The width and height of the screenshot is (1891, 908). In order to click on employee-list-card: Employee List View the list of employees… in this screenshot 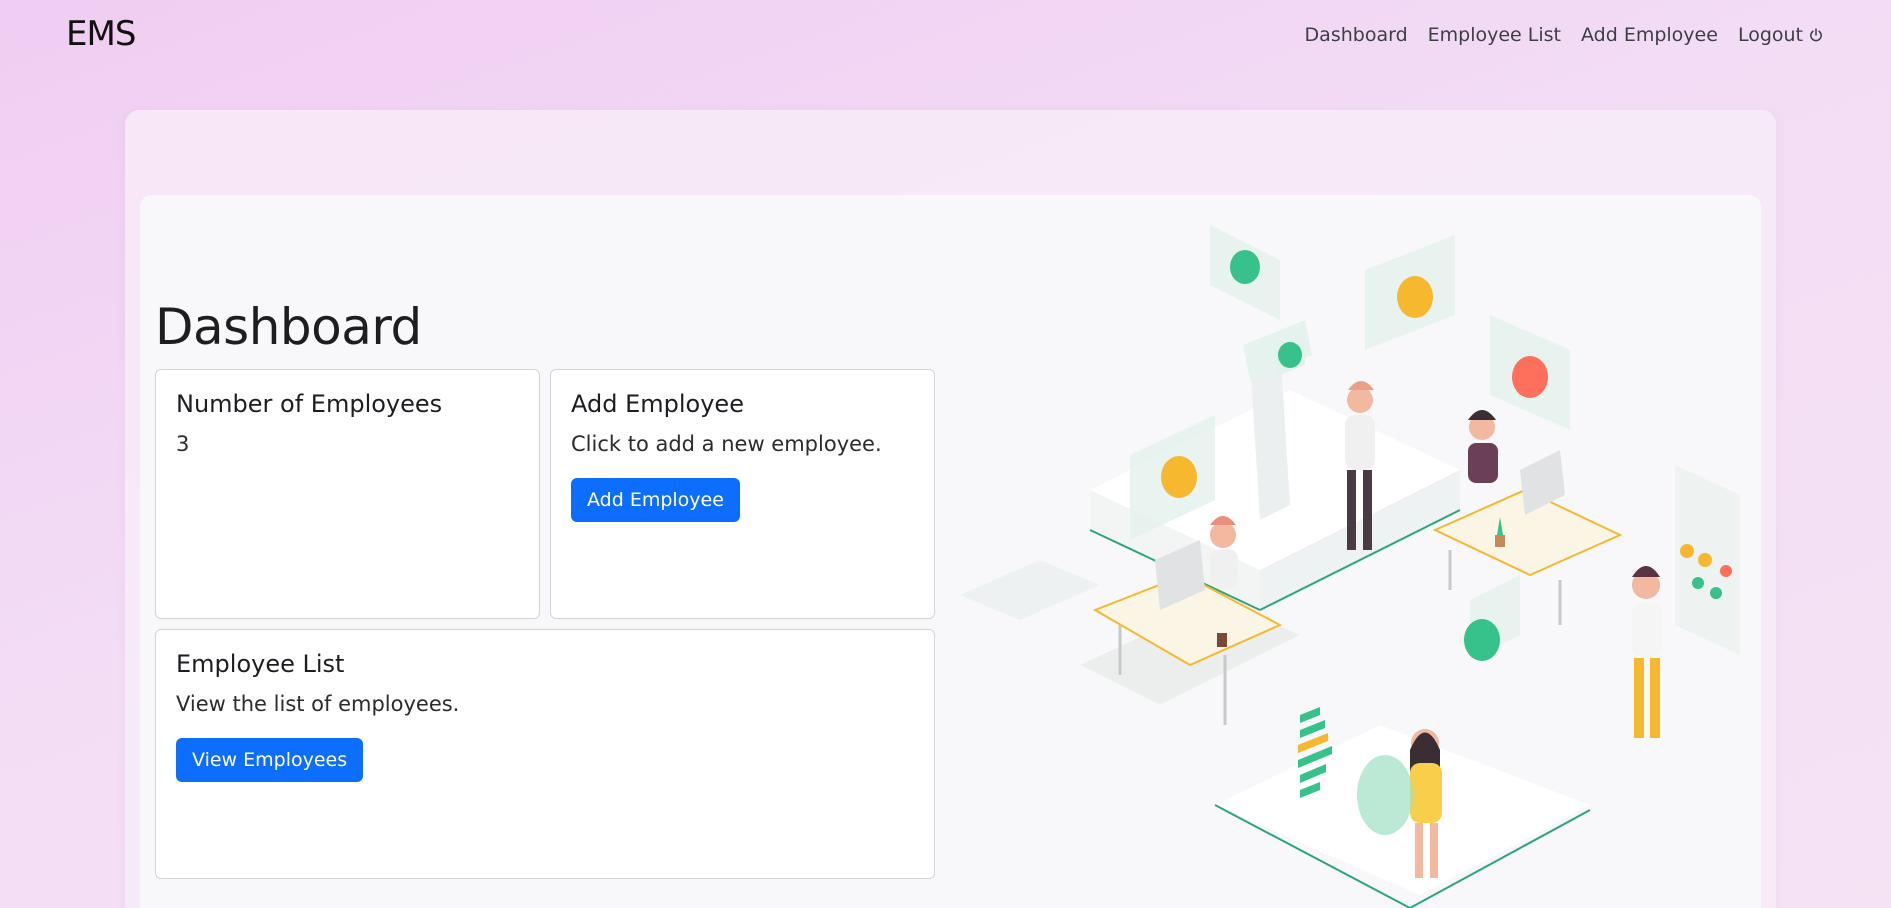, I will do `click(545, 754)`.